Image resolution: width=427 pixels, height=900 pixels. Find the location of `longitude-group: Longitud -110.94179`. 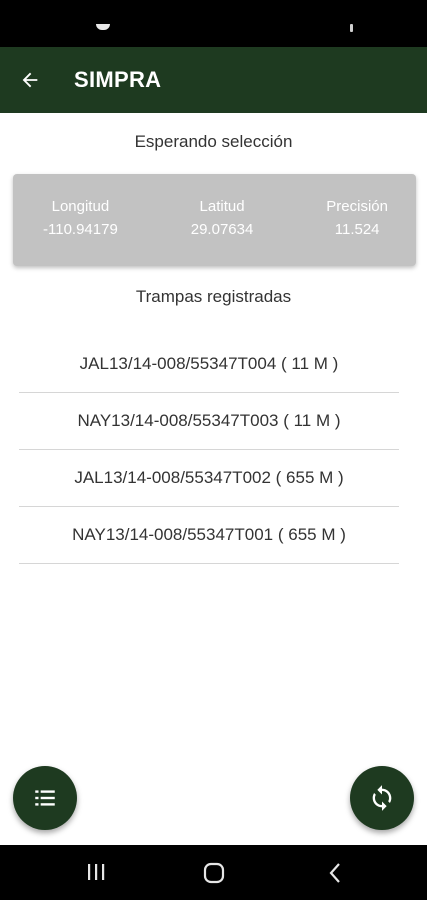

longitude-group: Longitud -110.94179 is located at coordinates (80, 232).